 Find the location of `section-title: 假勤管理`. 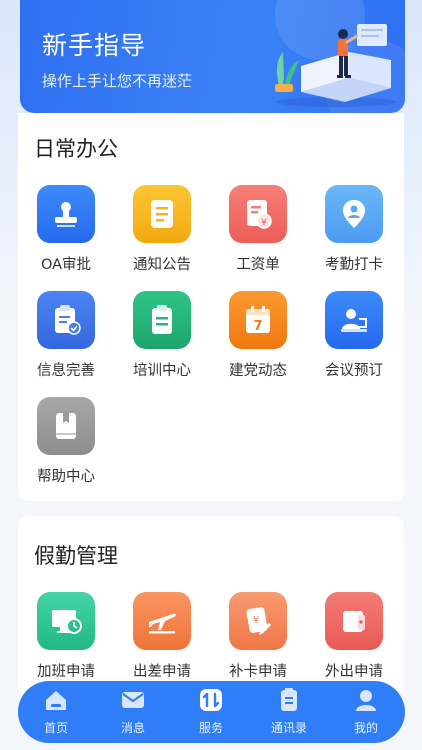

section-title: 假勤管理 is located at coordinates (76, 556).